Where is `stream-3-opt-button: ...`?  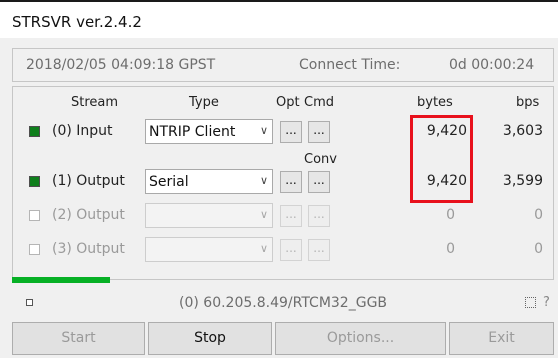
stream-3-opt-button: ... is located at coordinates (291, 250).